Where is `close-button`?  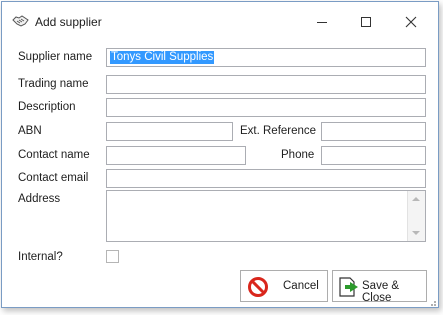
close-button is located at coordinates (411, 22).